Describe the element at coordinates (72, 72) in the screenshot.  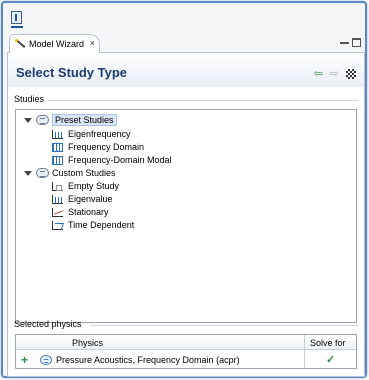
I see `page-title: Select Study Type` at that location.